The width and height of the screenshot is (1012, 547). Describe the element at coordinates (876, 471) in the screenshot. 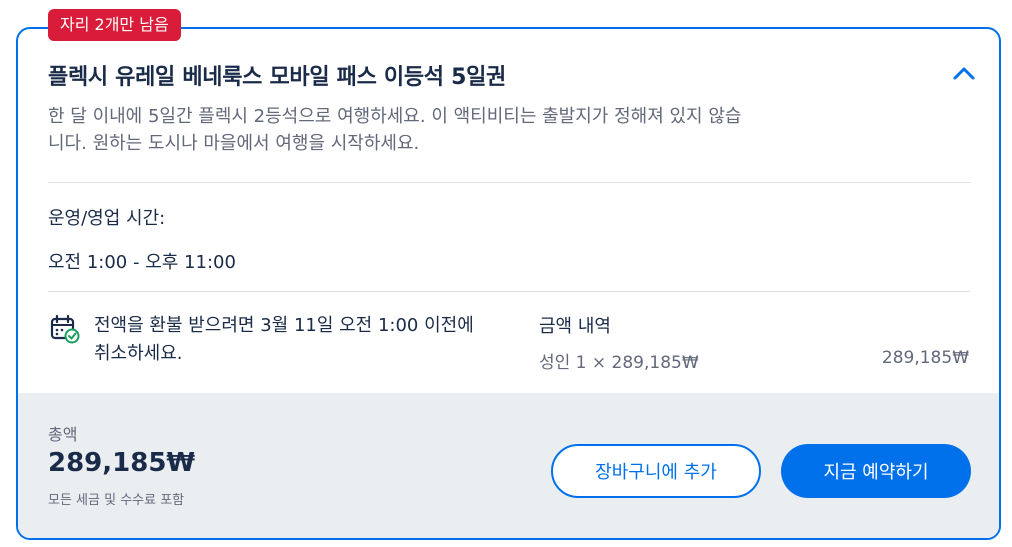

I see `book-now-button: 지금 예약하기` at that location.